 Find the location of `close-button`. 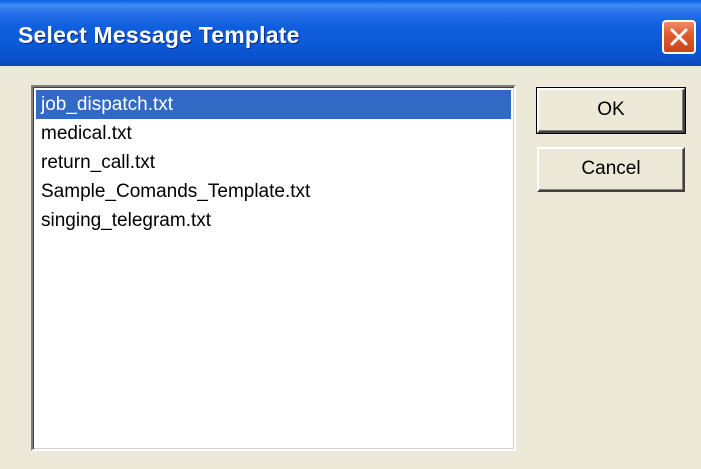

close-button is located at coordinates (679, 37).